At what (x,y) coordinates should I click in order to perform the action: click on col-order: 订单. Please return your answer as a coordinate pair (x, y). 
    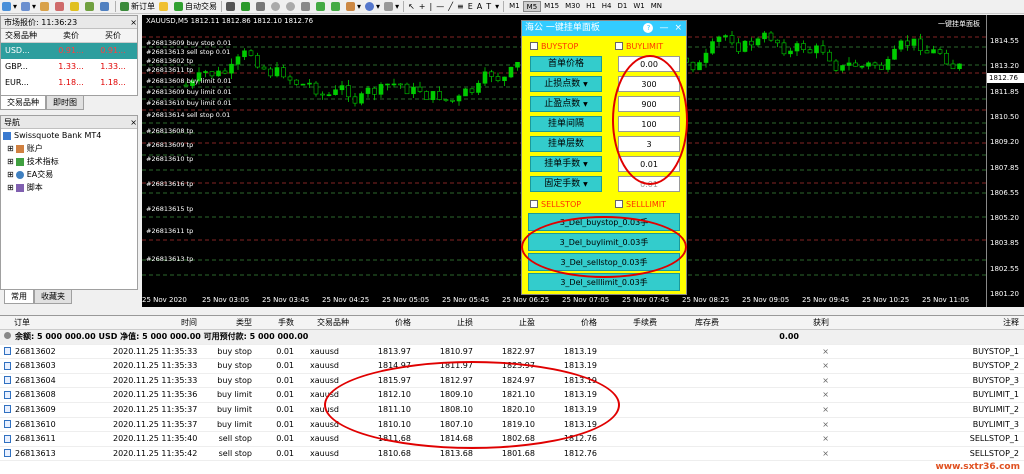
    Looking at the image, I should click on (55, 322).